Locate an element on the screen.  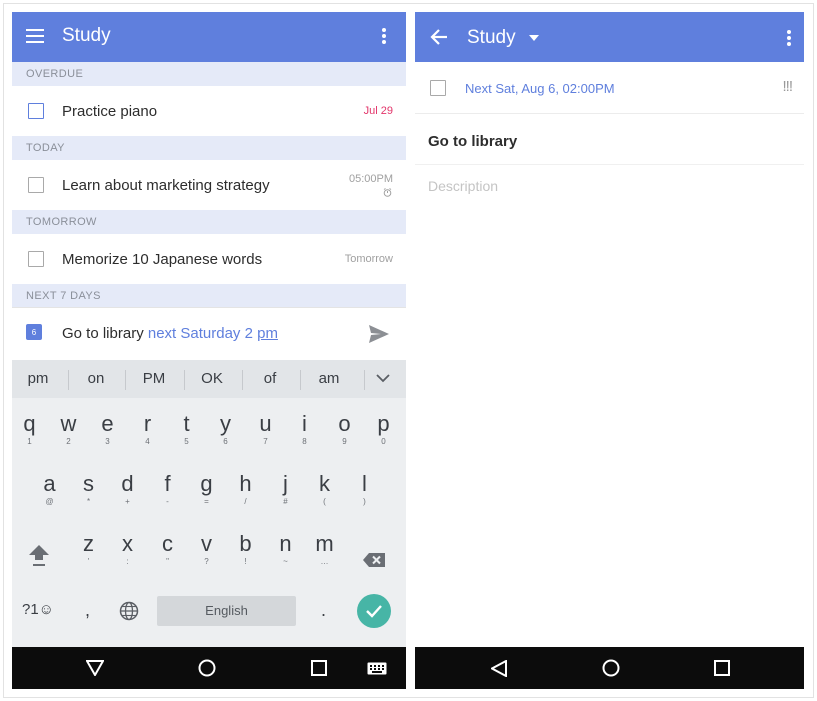
key-x: x: is located at coordinates (127, 550).